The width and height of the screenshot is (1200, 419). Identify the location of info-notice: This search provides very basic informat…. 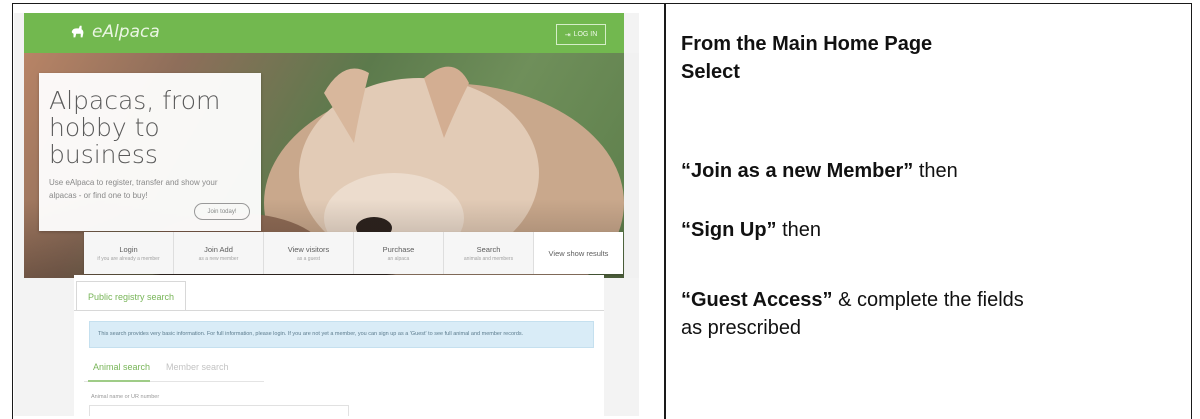
(341, 334).